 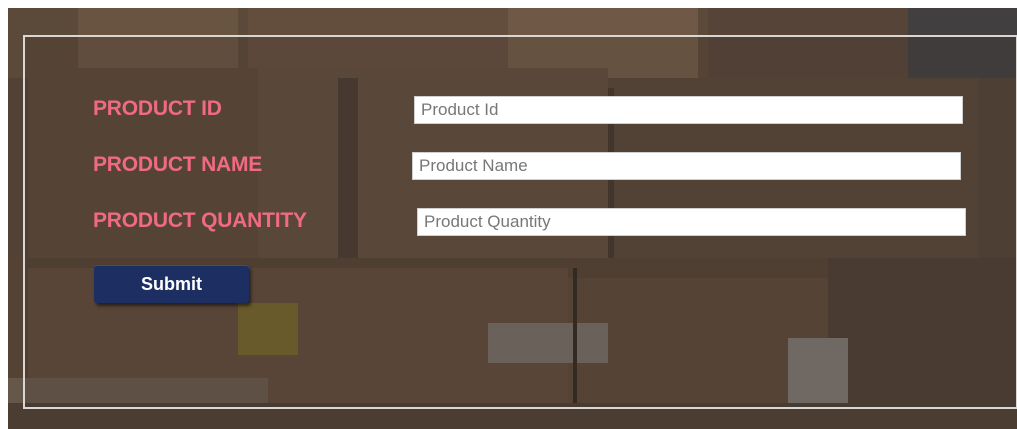 I want to click on product-id-input, so click(x=688, y=110).